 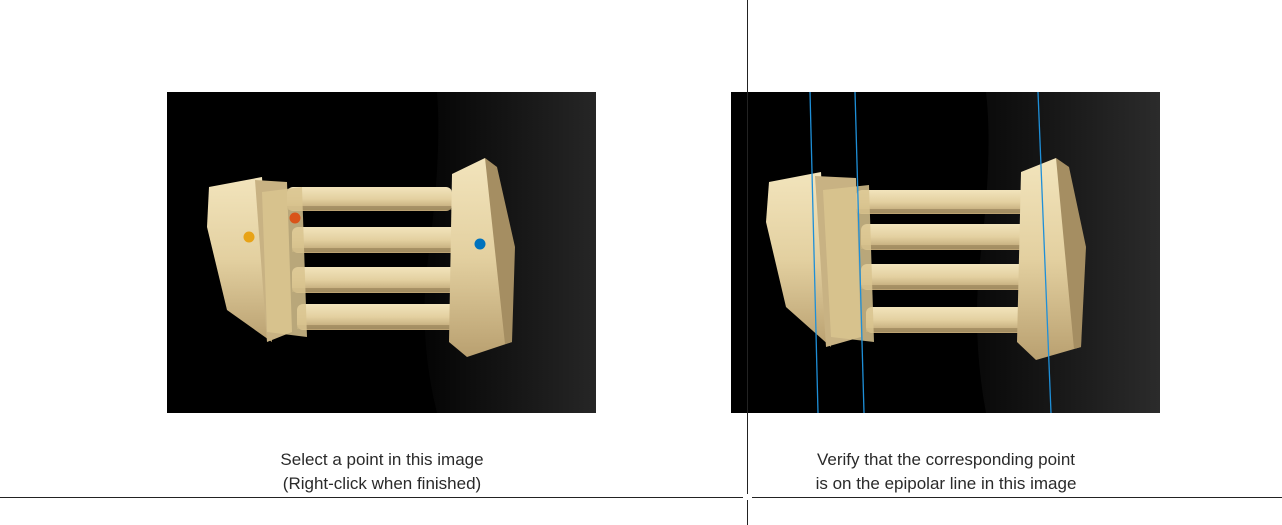 I want to click on divider-gap, so click(x=747, y=497).